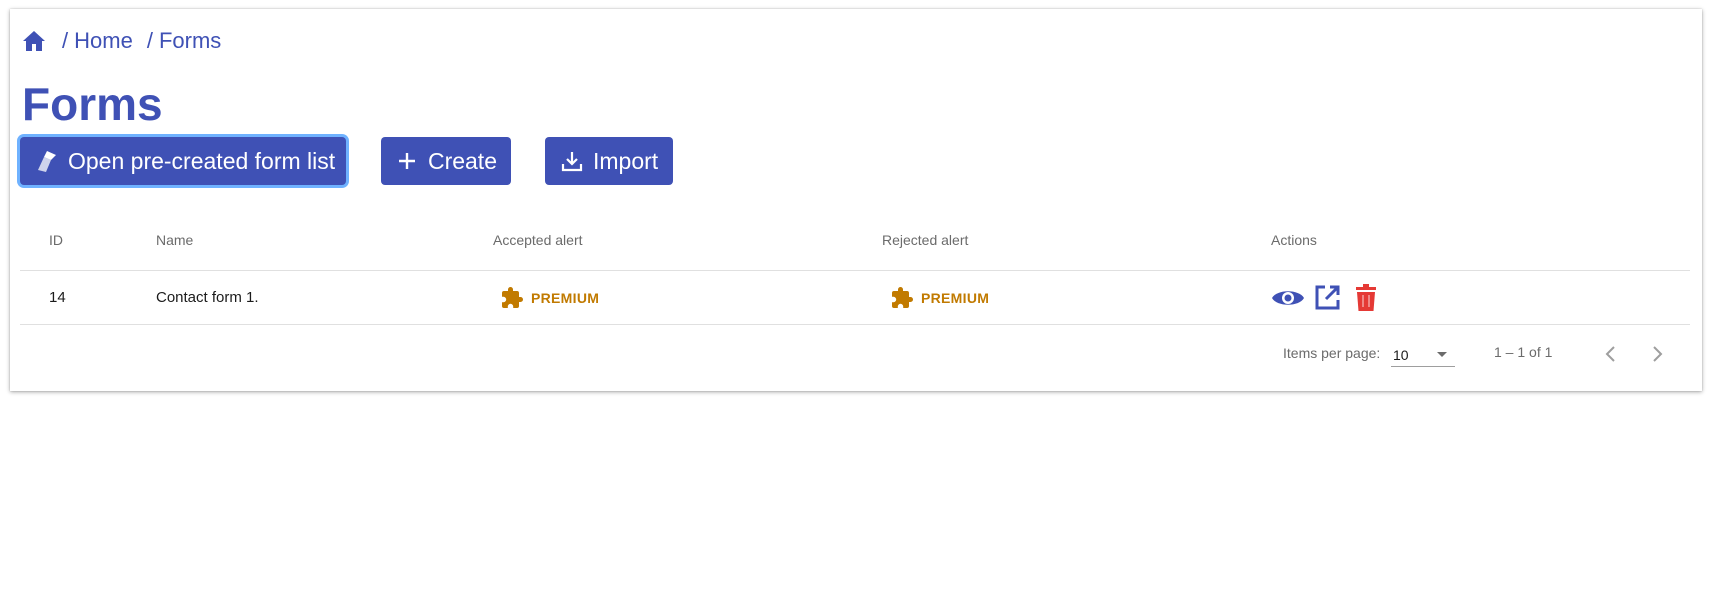  I want to click on column-header-accepted-alert: Accepted alert, so click(538, 239).